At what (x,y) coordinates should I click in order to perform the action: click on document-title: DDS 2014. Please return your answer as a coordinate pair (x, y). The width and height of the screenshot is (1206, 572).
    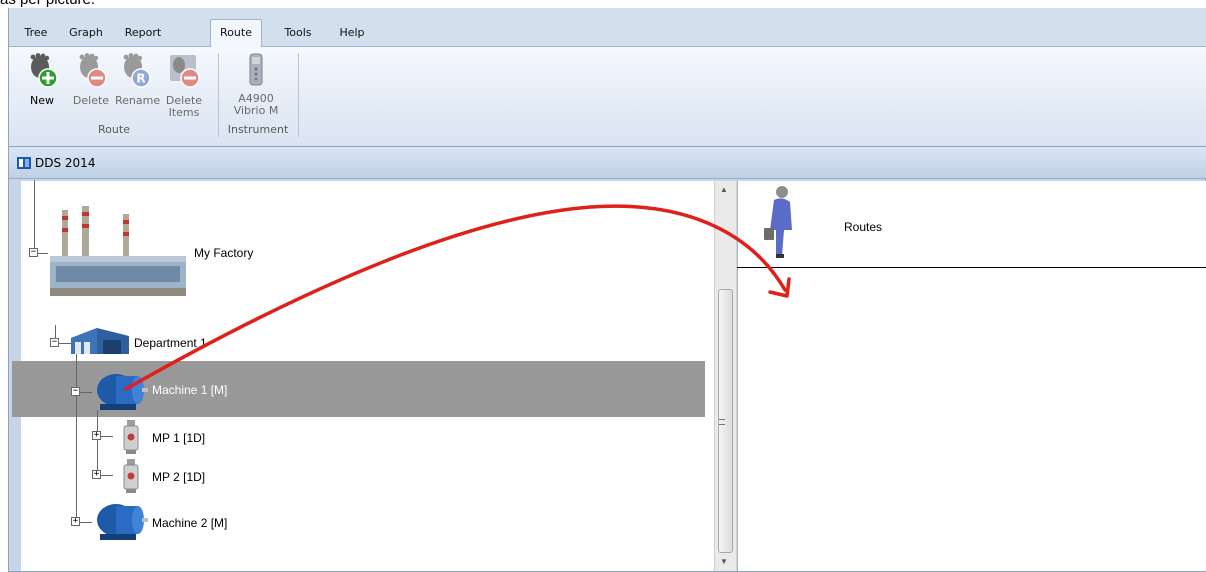
    Looking at the image, I should click on (65, 163).